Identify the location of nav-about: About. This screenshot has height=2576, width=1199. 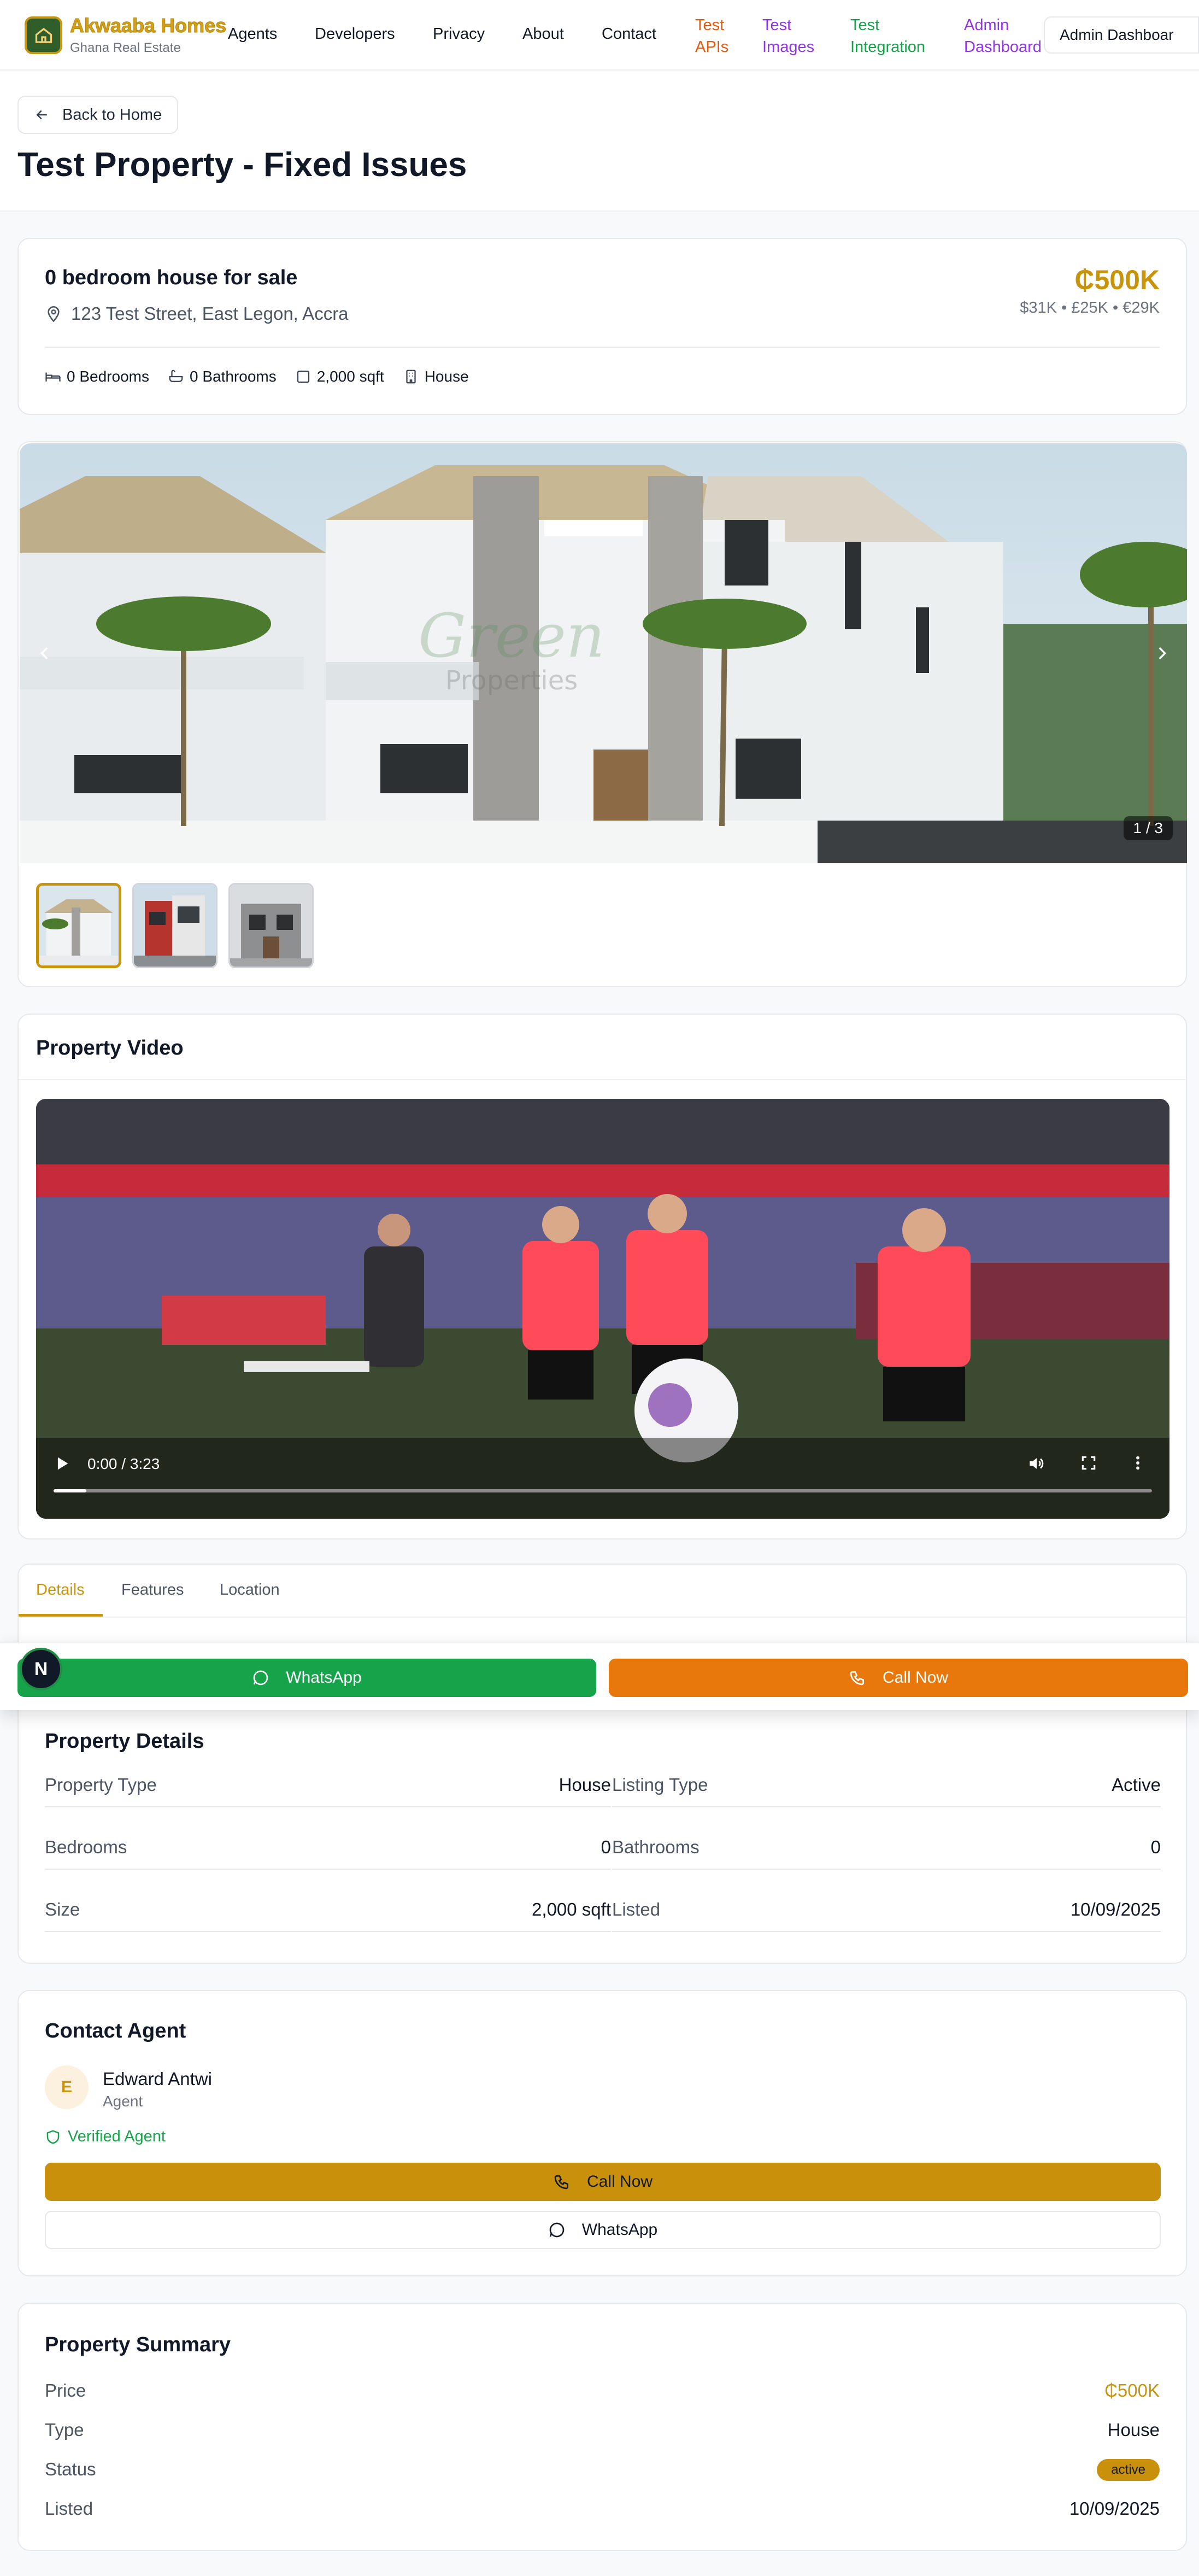
(543, 34).